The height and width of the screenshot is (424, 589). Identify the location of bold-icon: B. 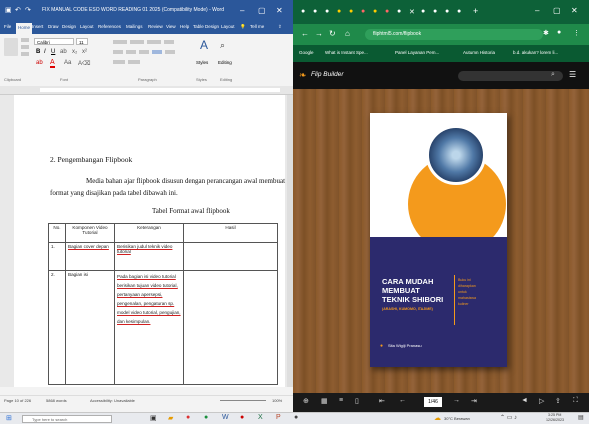
(38, 52).